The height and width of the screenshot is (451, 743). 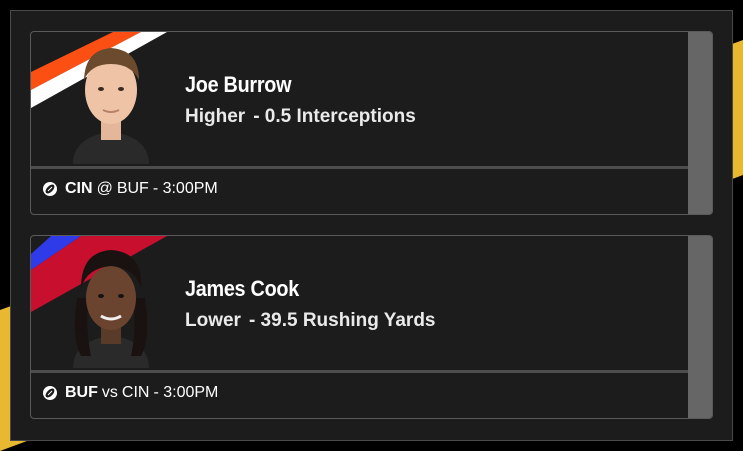 I want to click on pick-line: Lower - 39.5 Rushing Yards, so click(x=310, y=321).